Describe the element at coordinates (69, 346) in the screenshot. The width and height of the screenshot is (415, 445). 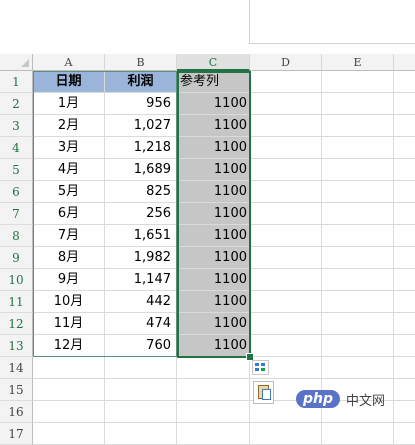
I see `cell-a: 12月` at that location.